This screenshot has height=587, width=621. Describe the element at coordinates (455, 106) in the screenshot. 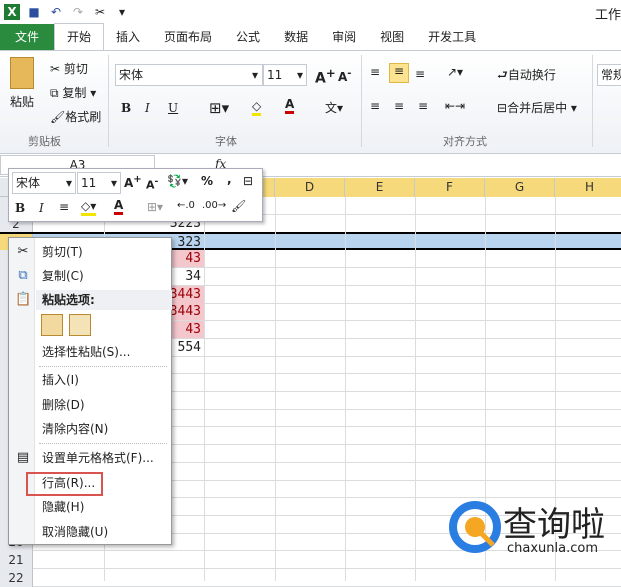

I see `decrease-indent-icon: ⇤⇥` at that location.